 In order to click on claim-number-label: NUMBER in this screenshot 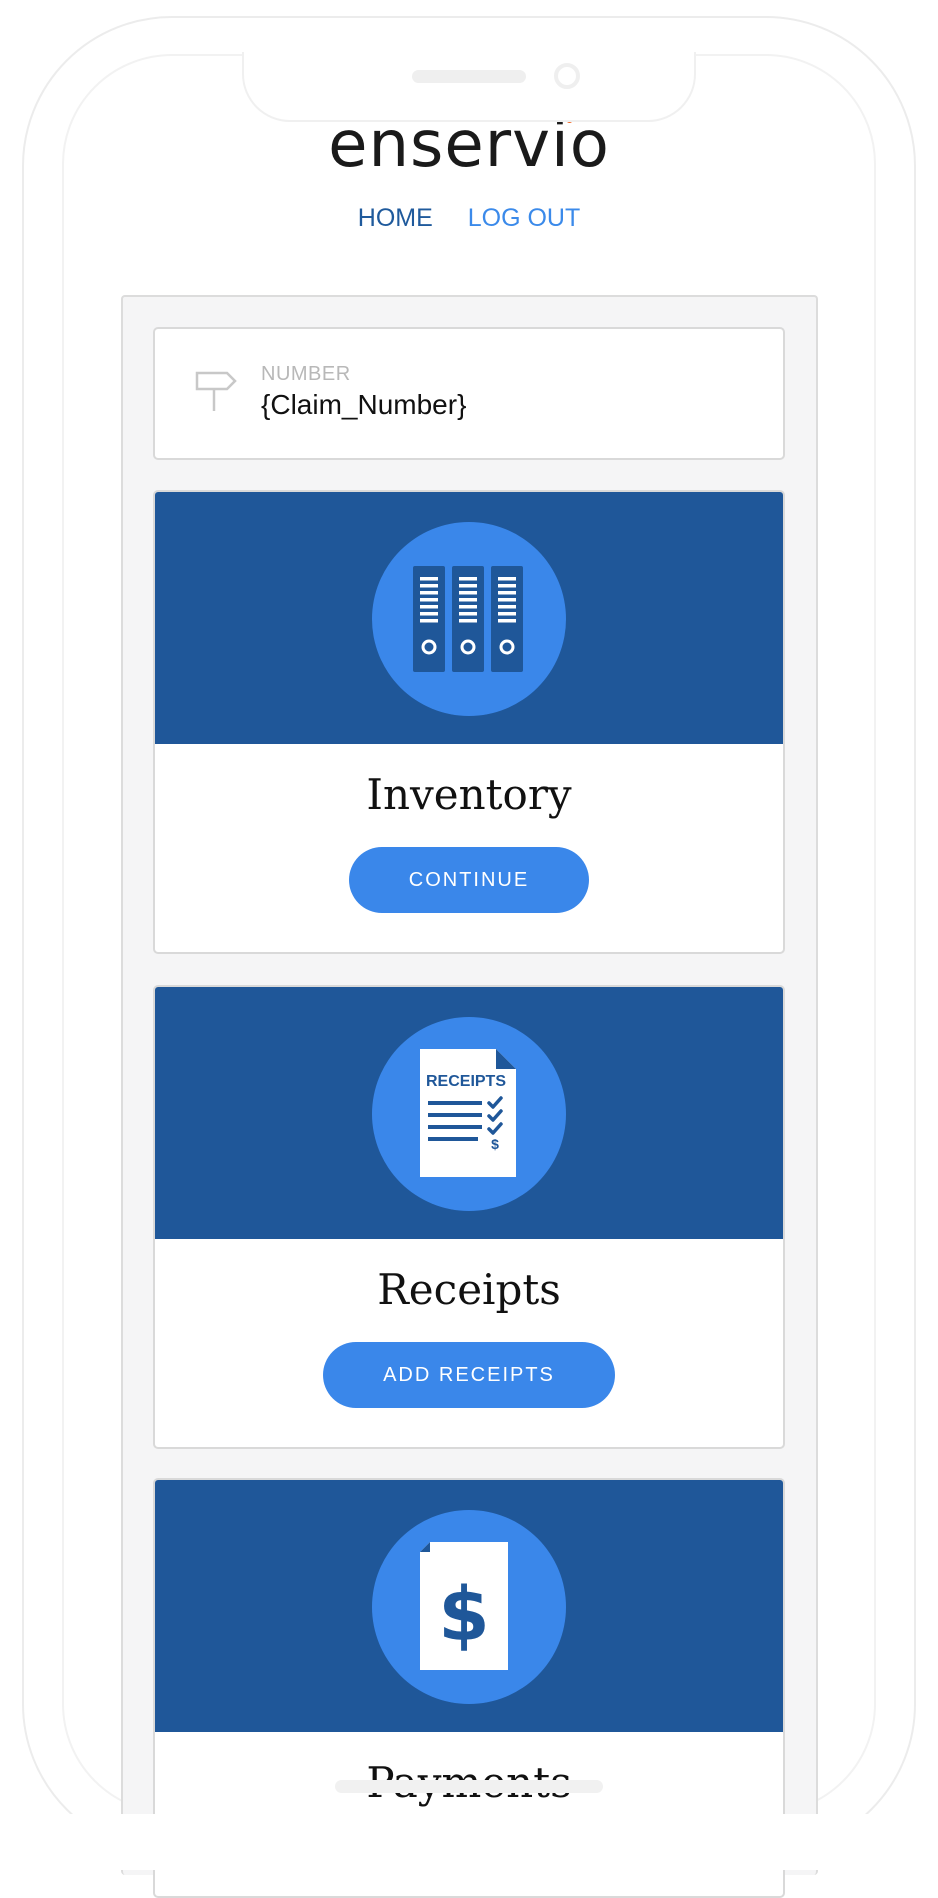, I will do `click(306, 374)`.